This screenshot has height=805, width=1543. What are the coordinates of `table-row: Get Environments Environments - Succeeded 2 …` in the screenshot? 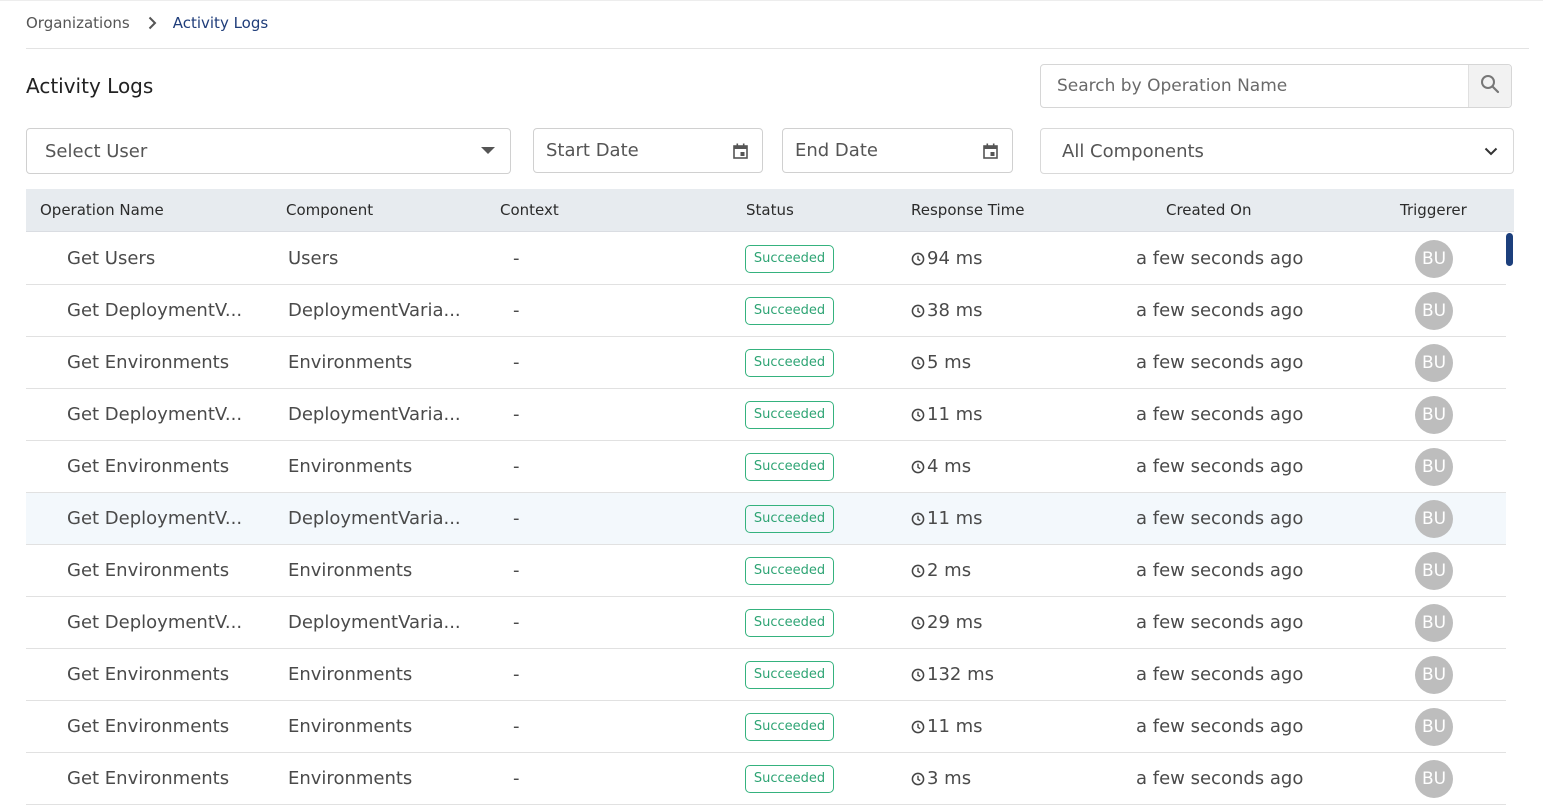 It's located at (766, 571).